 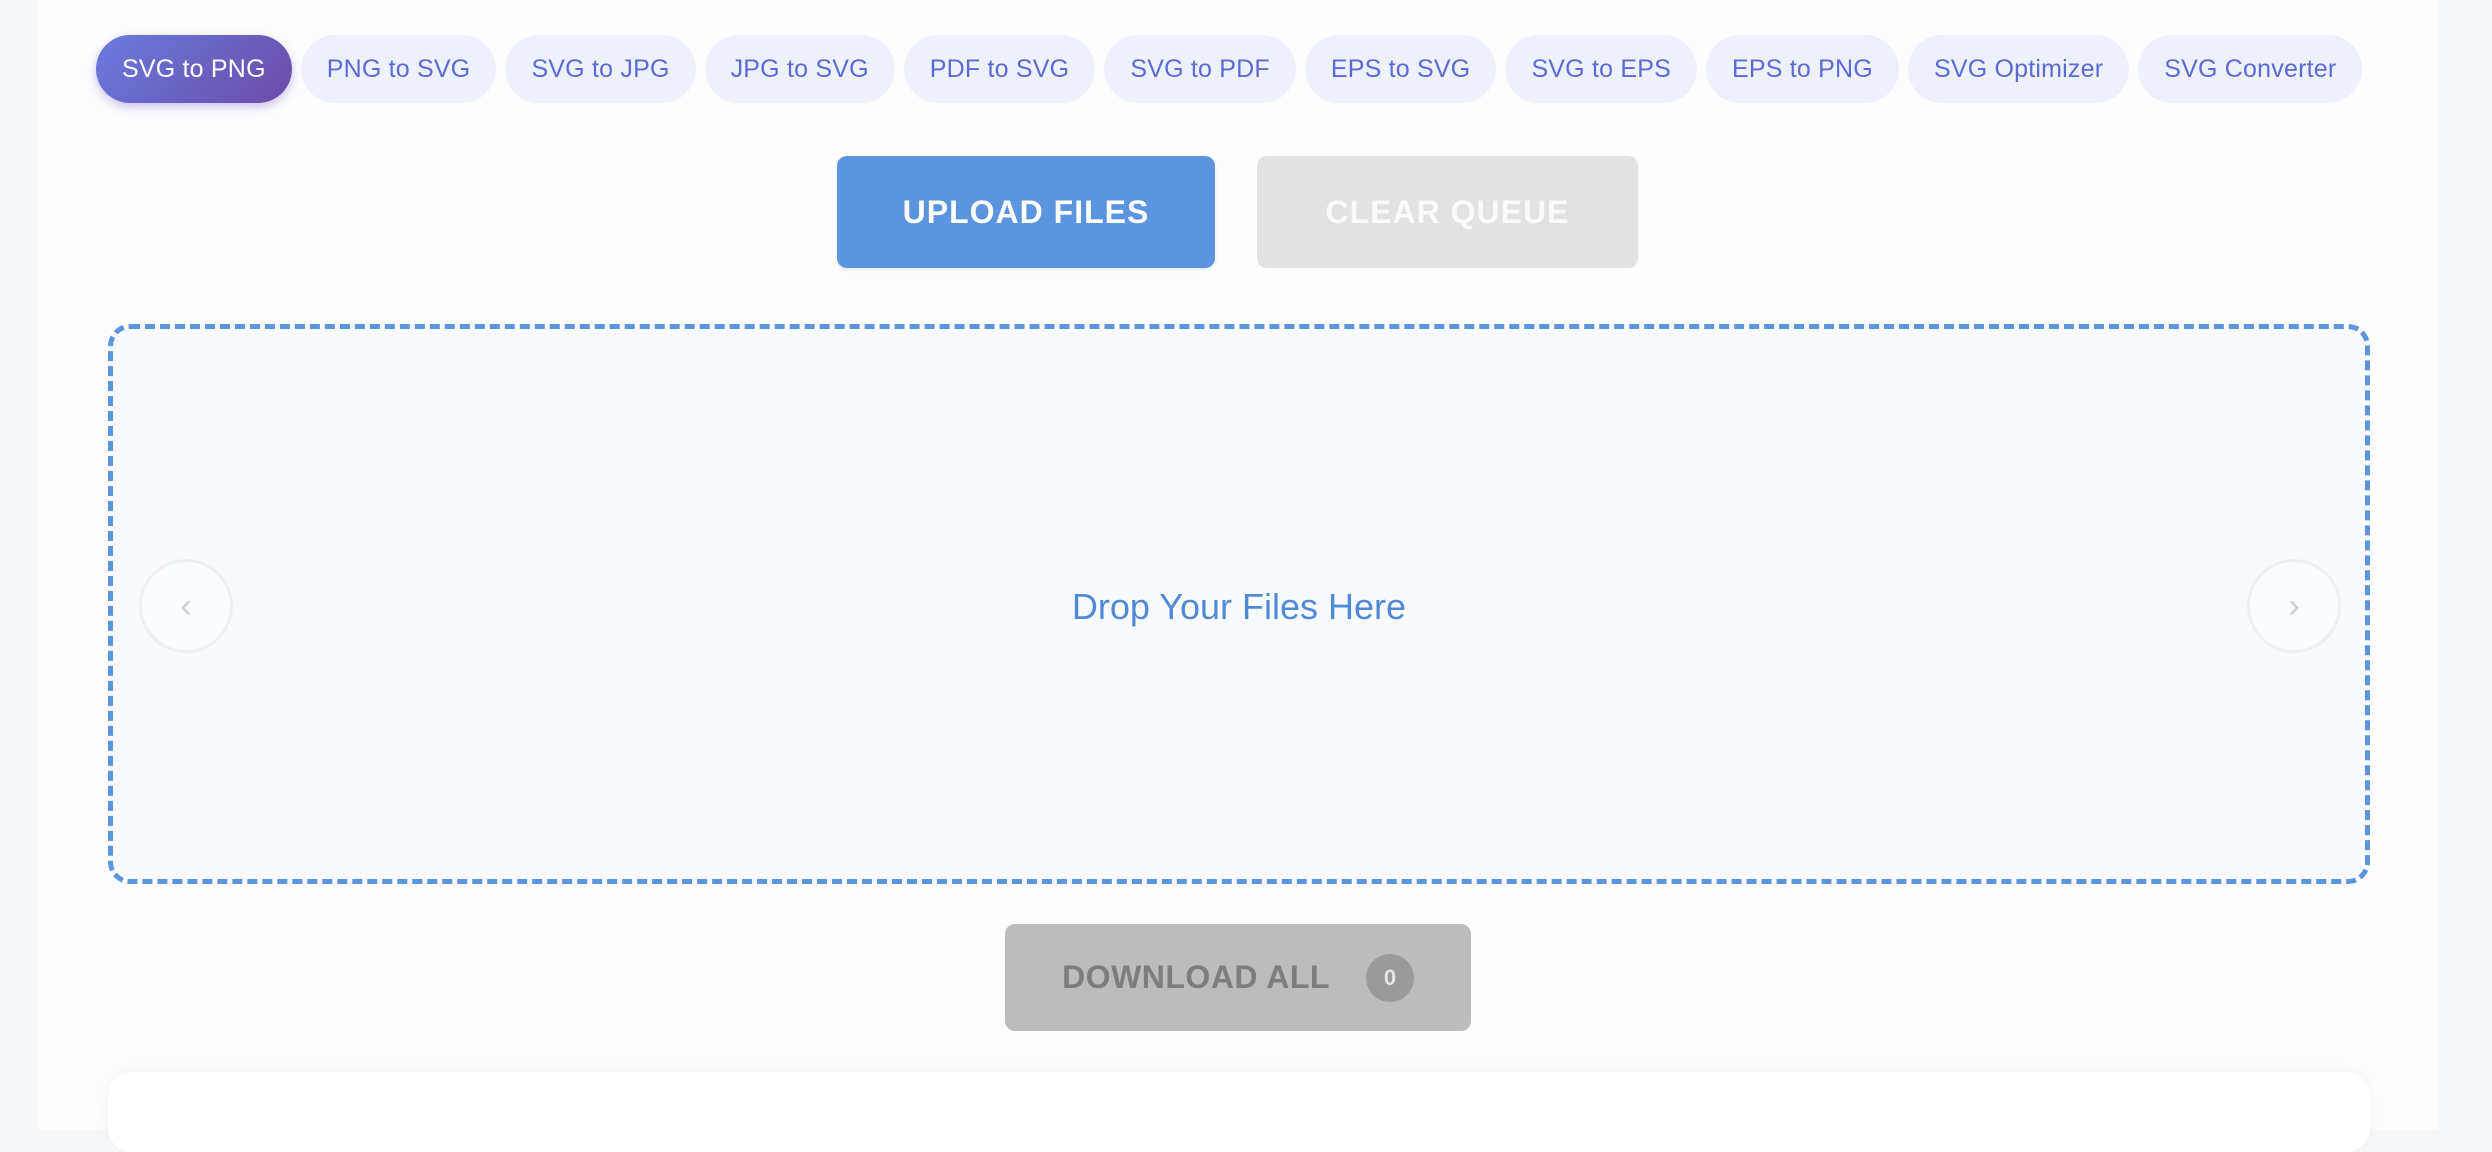 What do you see at coordinates (194, 69) in the screenshot?
I see `tab-svg-to-png: SVG to PNG` at bounding box center [194, 69].